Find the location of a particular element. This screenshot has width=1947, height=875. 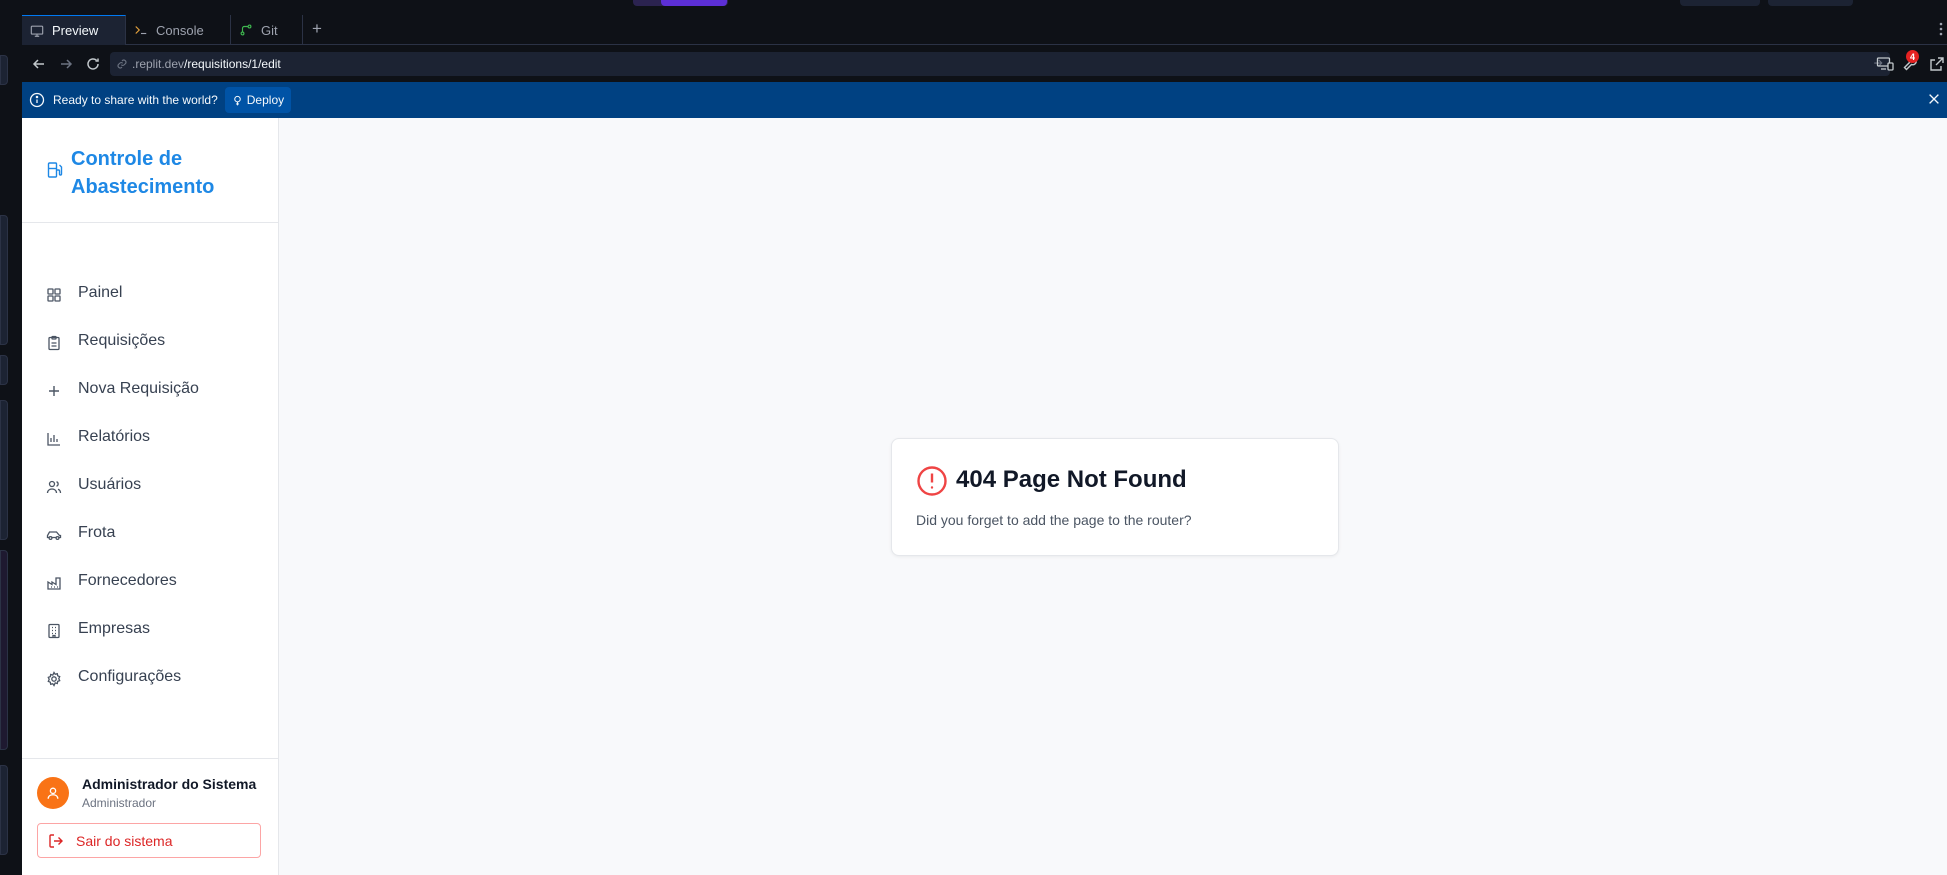

user-icon is located at coordinates (53, 793).